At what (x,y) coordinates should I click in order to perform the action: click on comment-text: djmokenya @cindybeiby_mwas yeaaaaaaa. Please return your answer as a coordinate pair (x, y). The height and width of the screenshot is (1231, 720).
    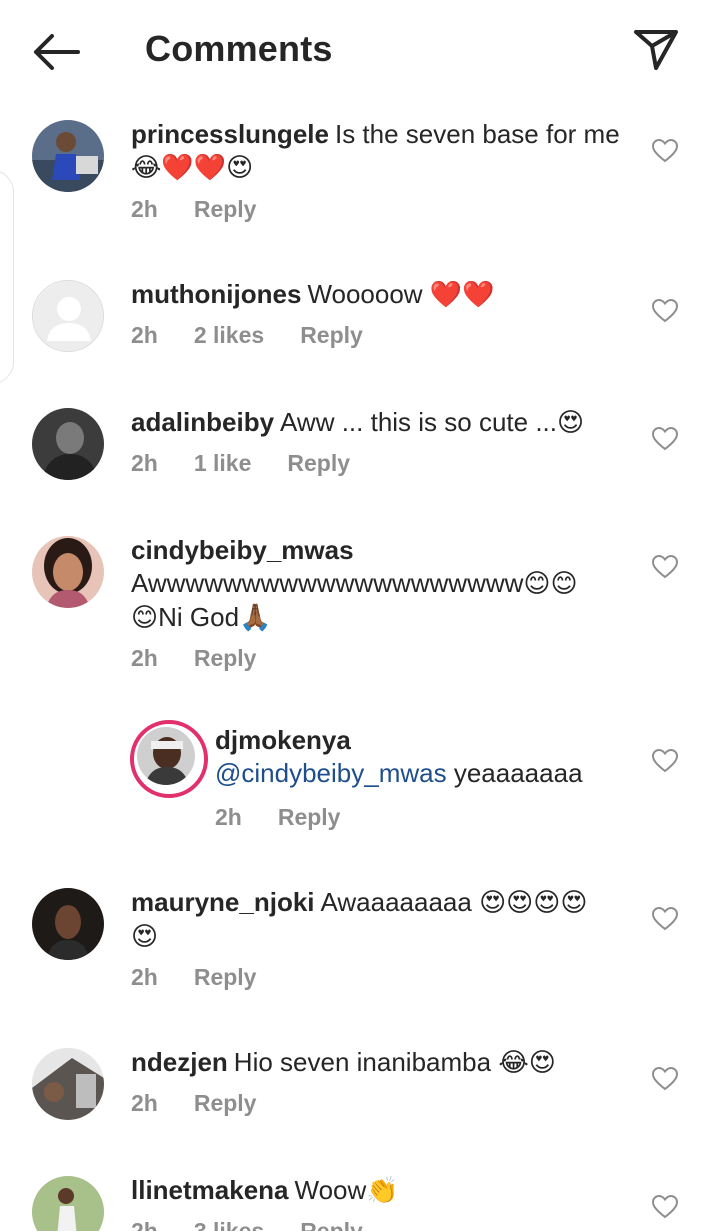
    Looking at the image, I should click on (425, 757).